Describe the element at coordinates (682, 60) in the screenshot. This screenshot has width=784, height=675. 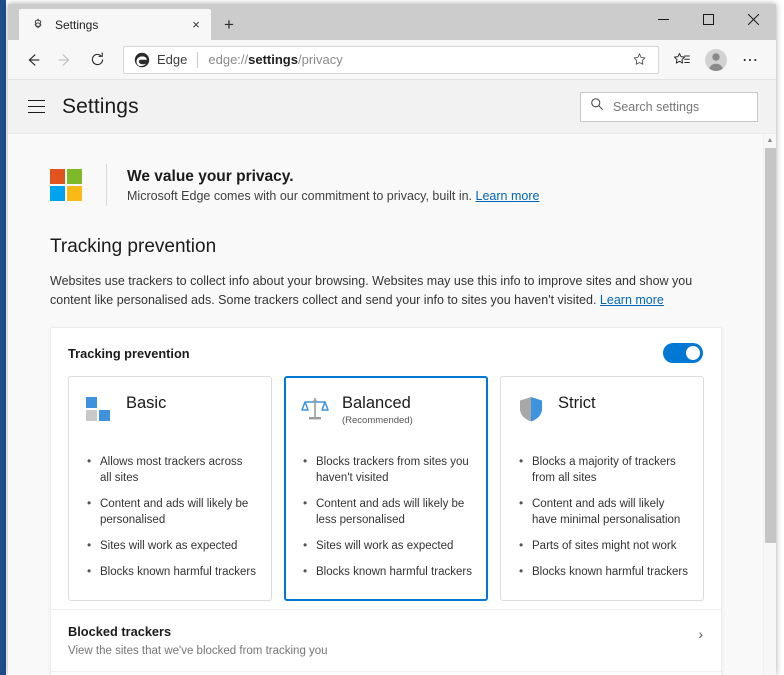
I see `favorites-icon` at that location.